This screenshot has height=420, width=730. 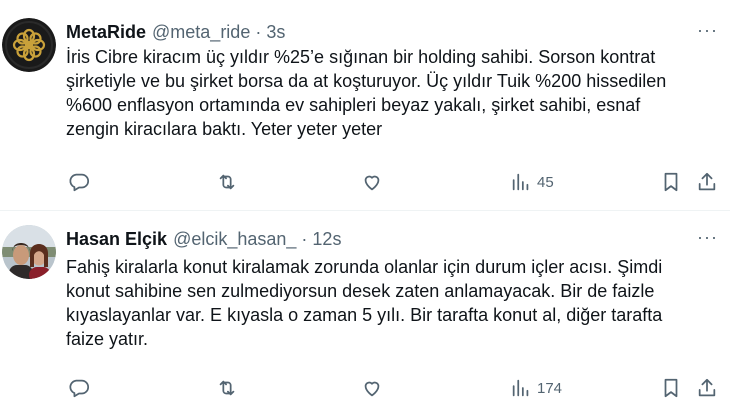 I want to click on metaride-logo-icon, so click(x=29, y=45).